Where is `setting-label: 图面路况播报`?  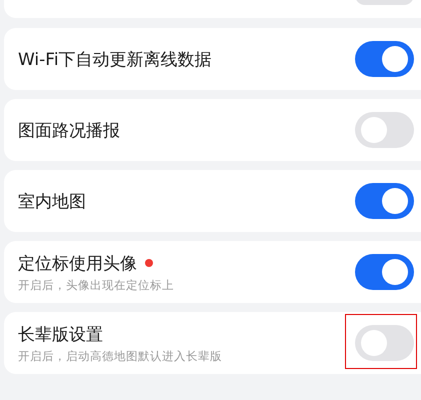
setting-label: 图面路况播报 is located at coordinates (69, 131).